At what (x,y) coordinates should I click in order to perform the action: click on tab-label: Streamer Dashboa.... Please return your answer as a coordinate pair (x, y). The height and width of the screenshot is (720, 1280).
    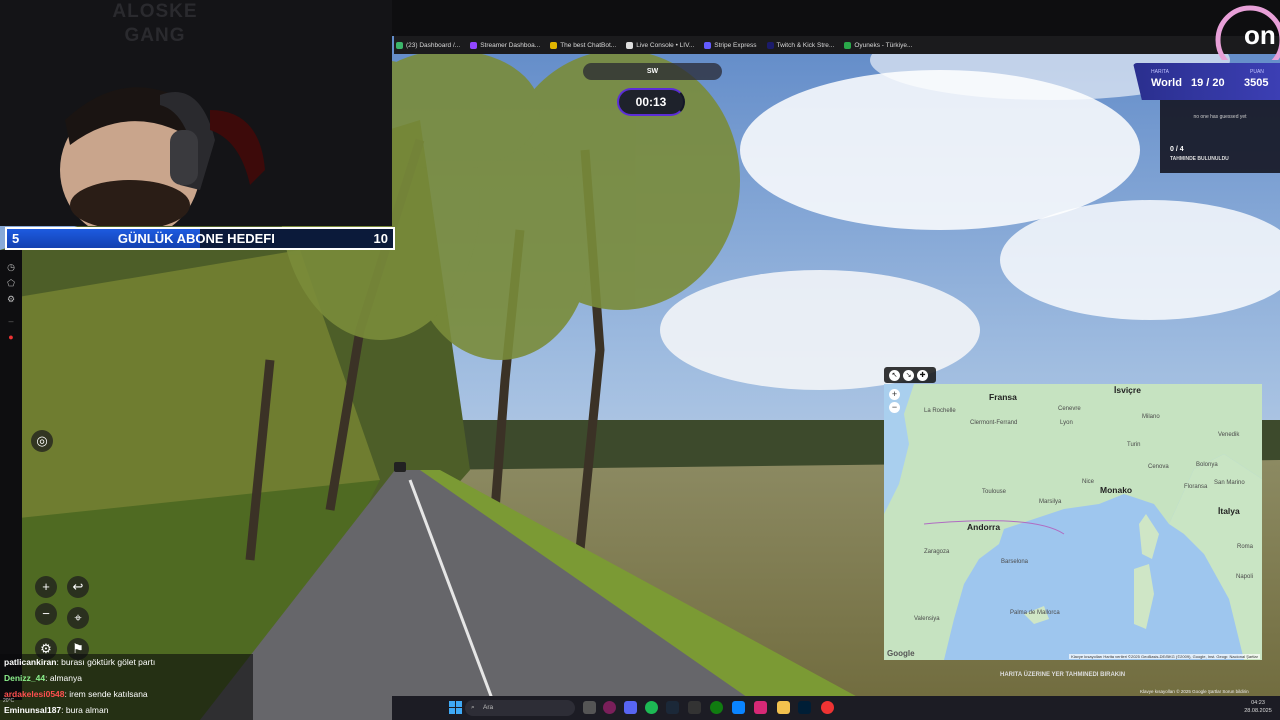
    Looking at the image, I should click on (510, 45).